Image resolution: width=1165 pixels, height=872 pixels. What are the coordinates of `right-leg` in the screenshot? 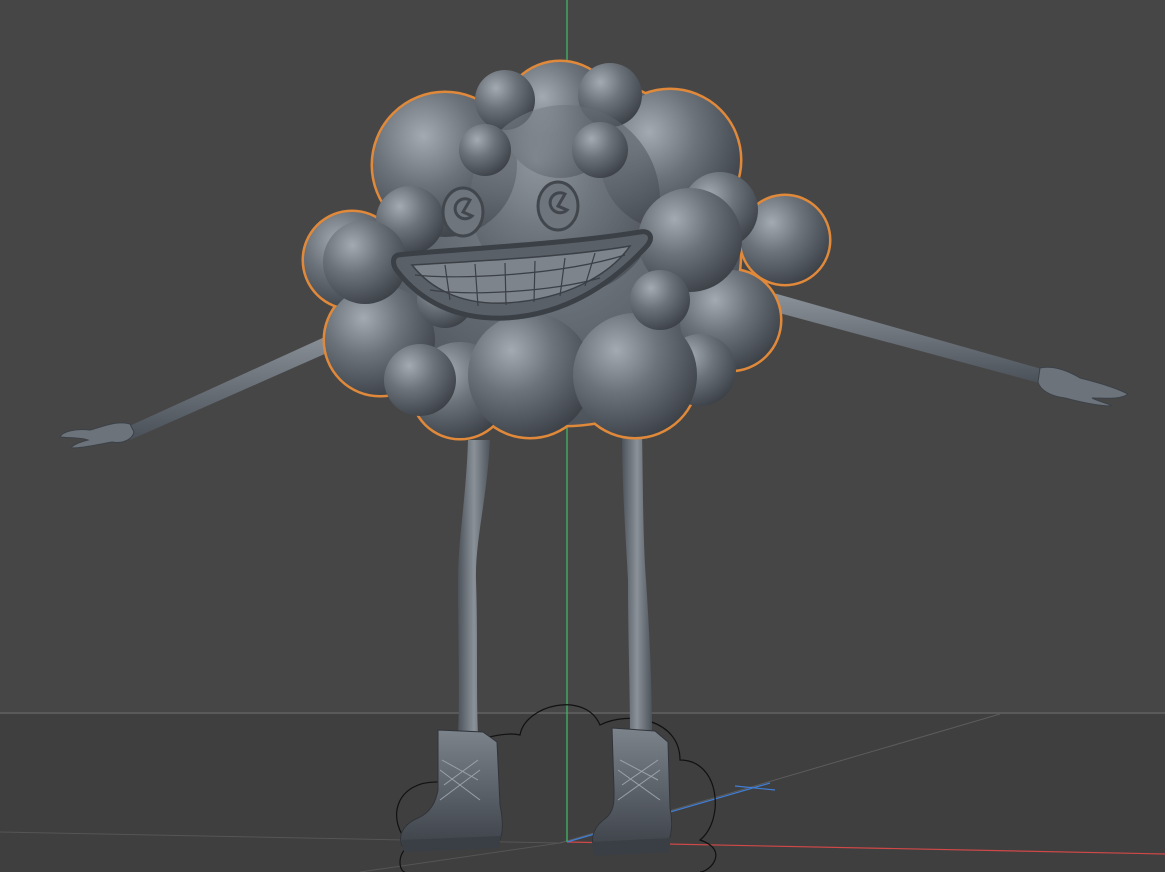 It's located at (637, 582).